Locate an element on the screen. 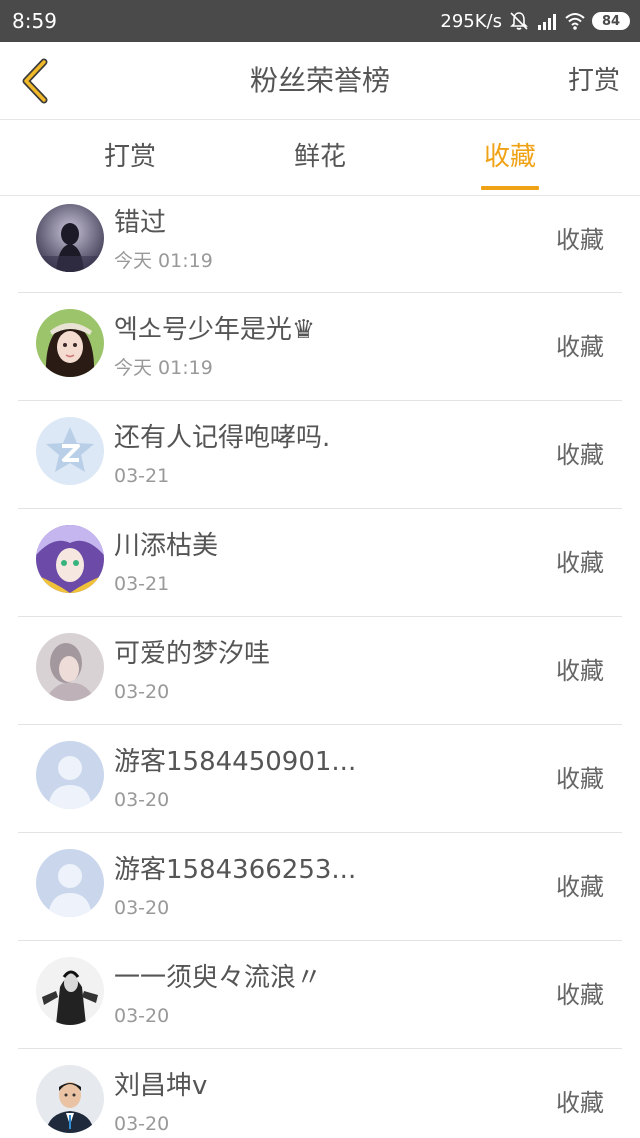 The image size is (640, 1138). header: 粉丝荣誉榜 打赏 is located at coordinates (320, 81).